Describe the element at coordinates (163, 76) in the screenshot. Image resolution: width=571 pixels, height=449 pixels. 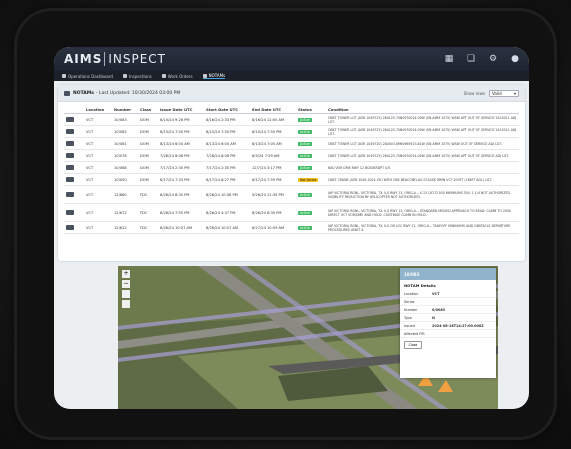
I see `wrench-icon` at that location.